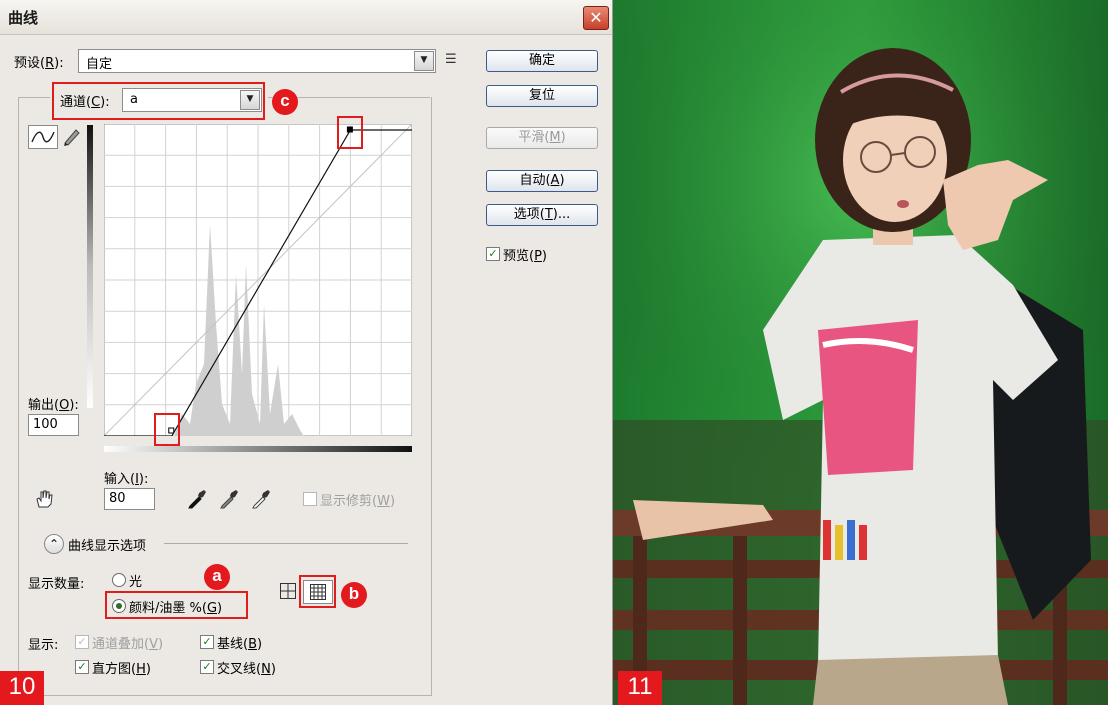 The width and height of the screenshot is (1108, 705). Describe the element at coordinates (39, 63) in the screenshot. I see `preset-label: 预设(R):` at that location.